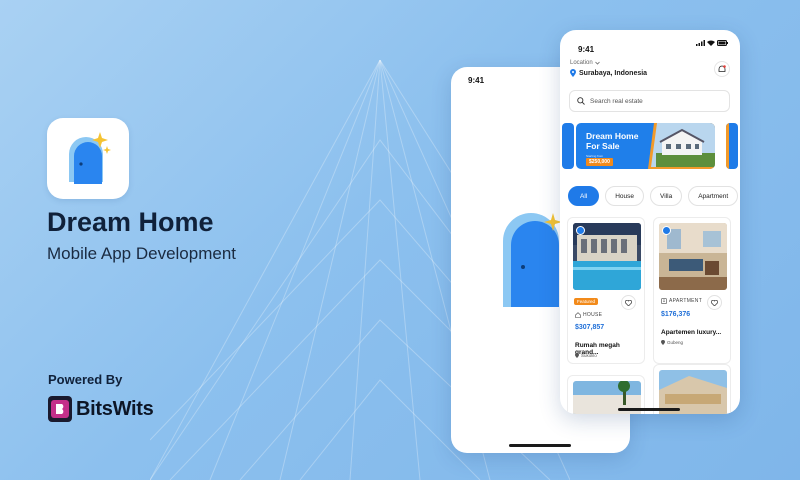  What do you see at coordinates (664, 301) in the screenshot?
I see `apartment-icon` at bounding box center [664, 301].